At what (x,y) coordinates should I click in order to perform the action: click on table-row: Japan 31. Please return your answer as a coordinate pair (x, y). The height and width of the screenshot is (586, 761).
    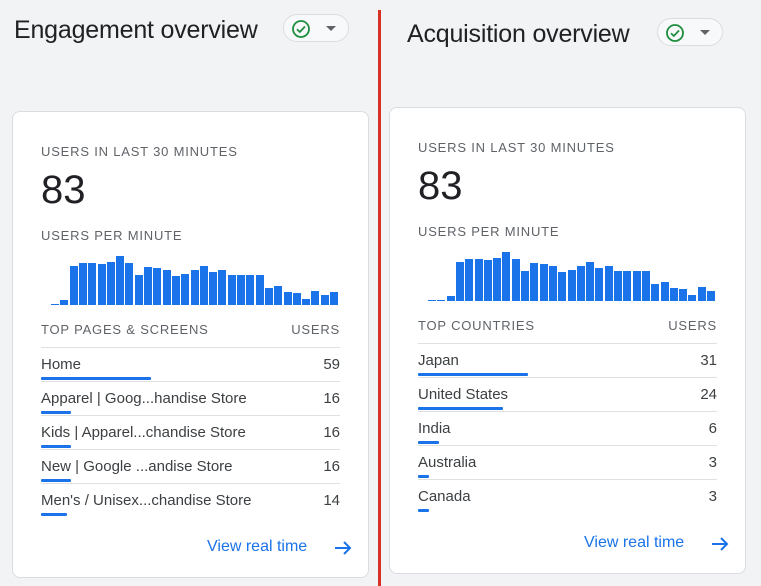
    Looking at the image, I should click on (567, 360).